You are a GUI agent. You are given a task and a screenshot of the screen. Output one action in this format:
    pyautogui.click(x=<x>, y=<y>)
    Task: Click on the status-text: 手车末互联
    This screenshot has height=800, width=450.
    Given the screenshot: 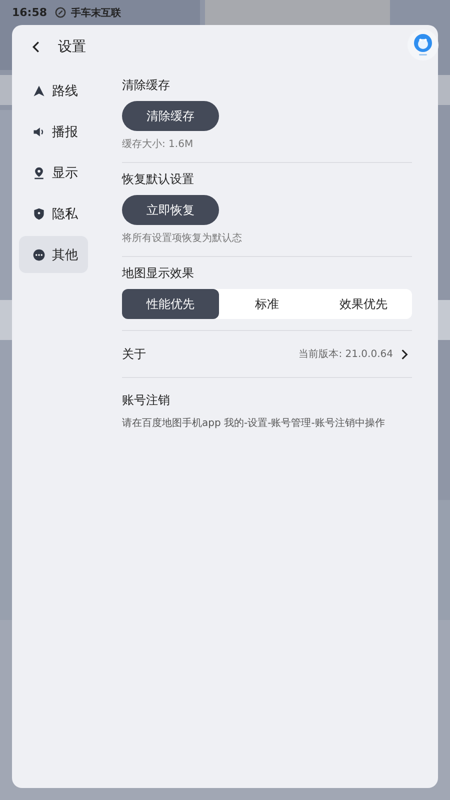 What is the action you would take?
    pyautogui.click(x=96, y=13)
    